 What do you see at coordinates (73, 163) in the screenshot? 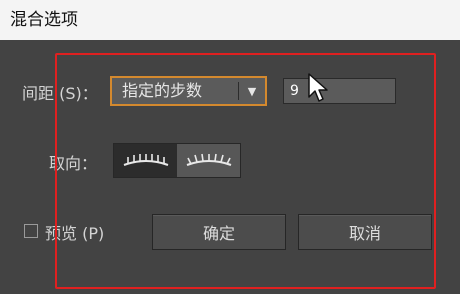
I see `orientation-label: 取向：` at bounding box center [73, 163].